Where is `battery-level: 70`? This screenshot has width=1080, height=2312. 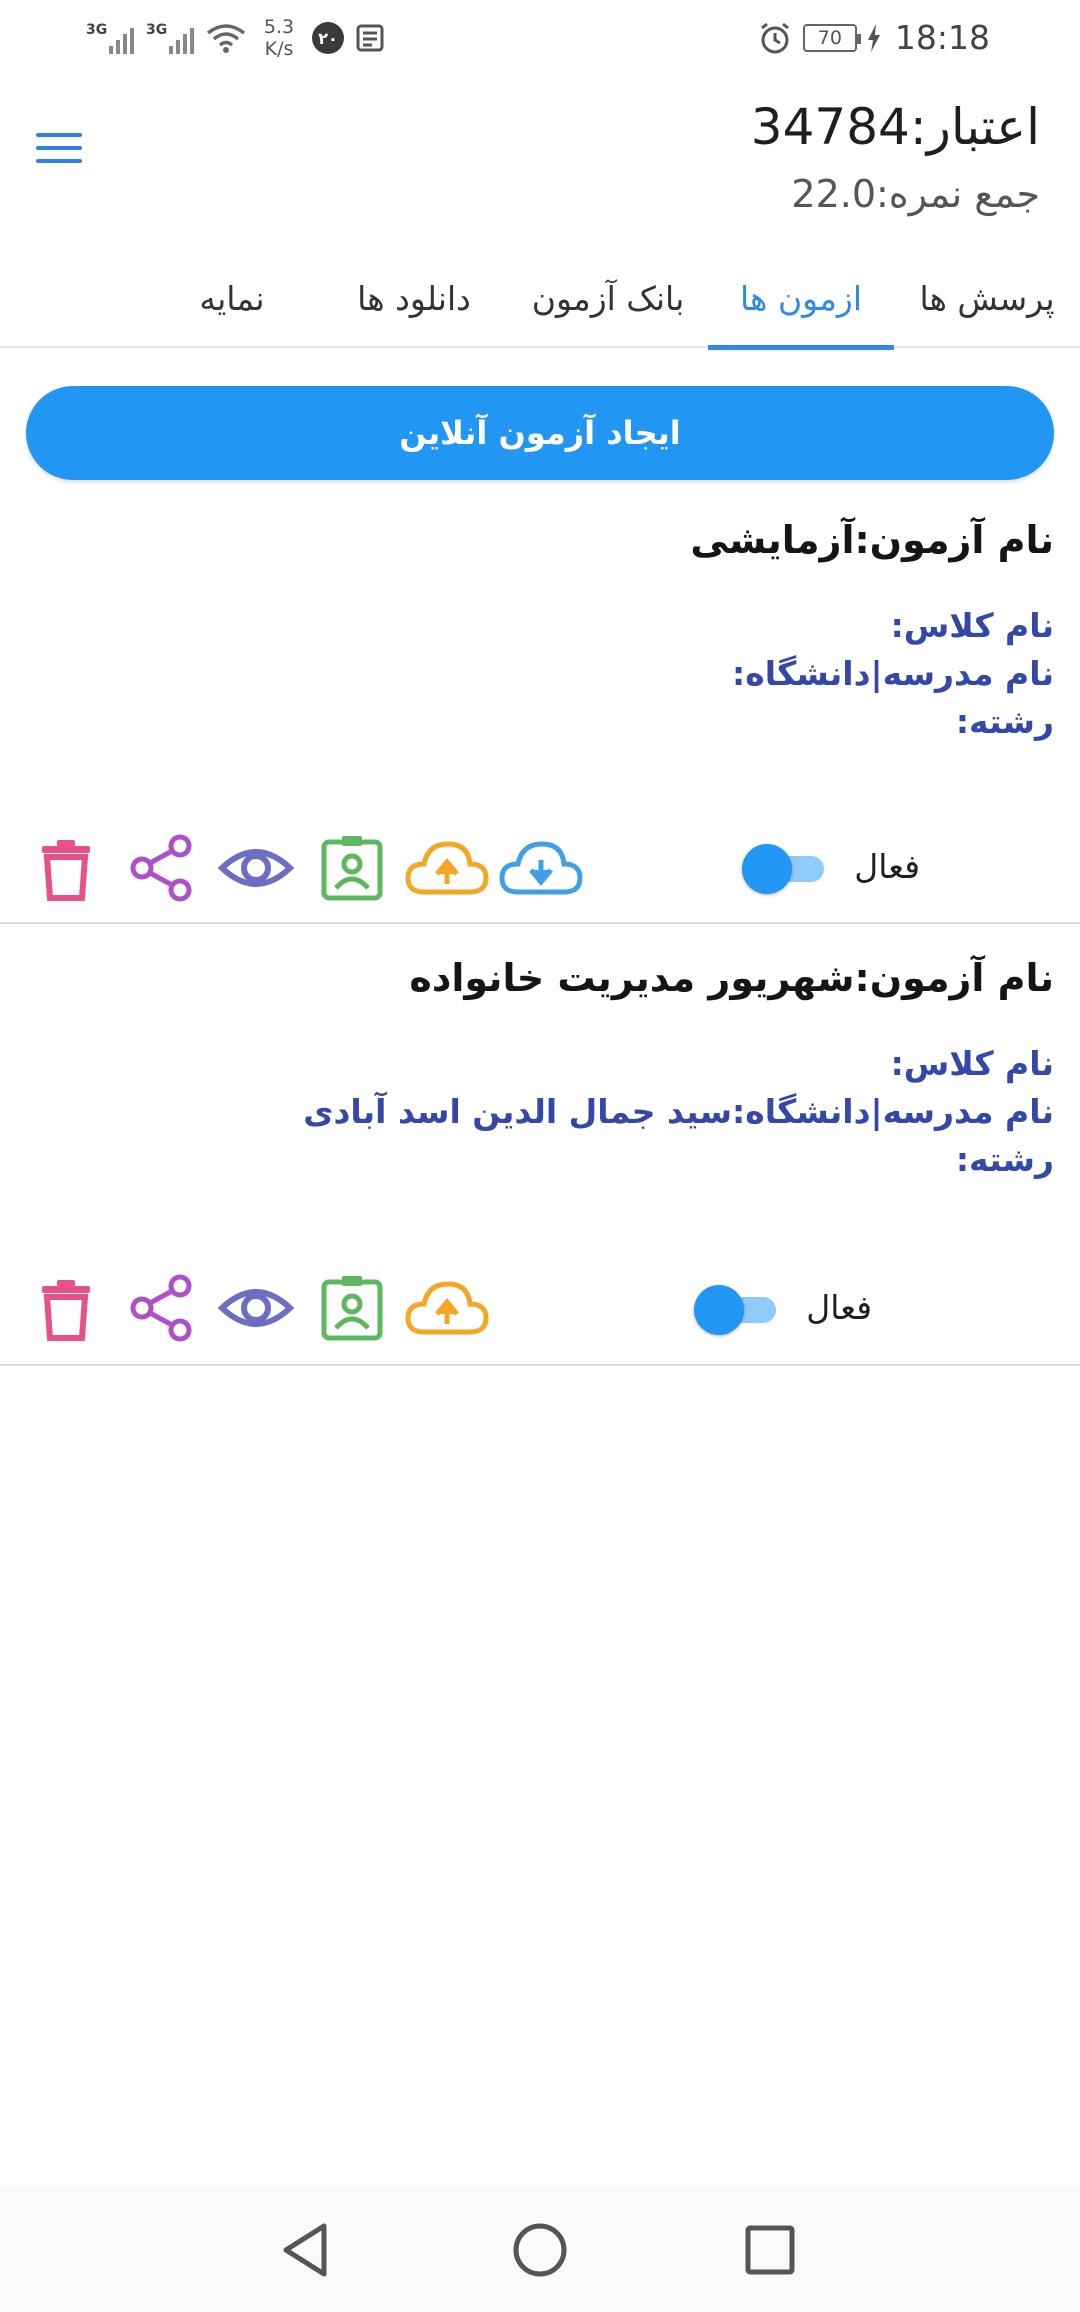
battery-level: 70 is located at coordinates (829, 37).